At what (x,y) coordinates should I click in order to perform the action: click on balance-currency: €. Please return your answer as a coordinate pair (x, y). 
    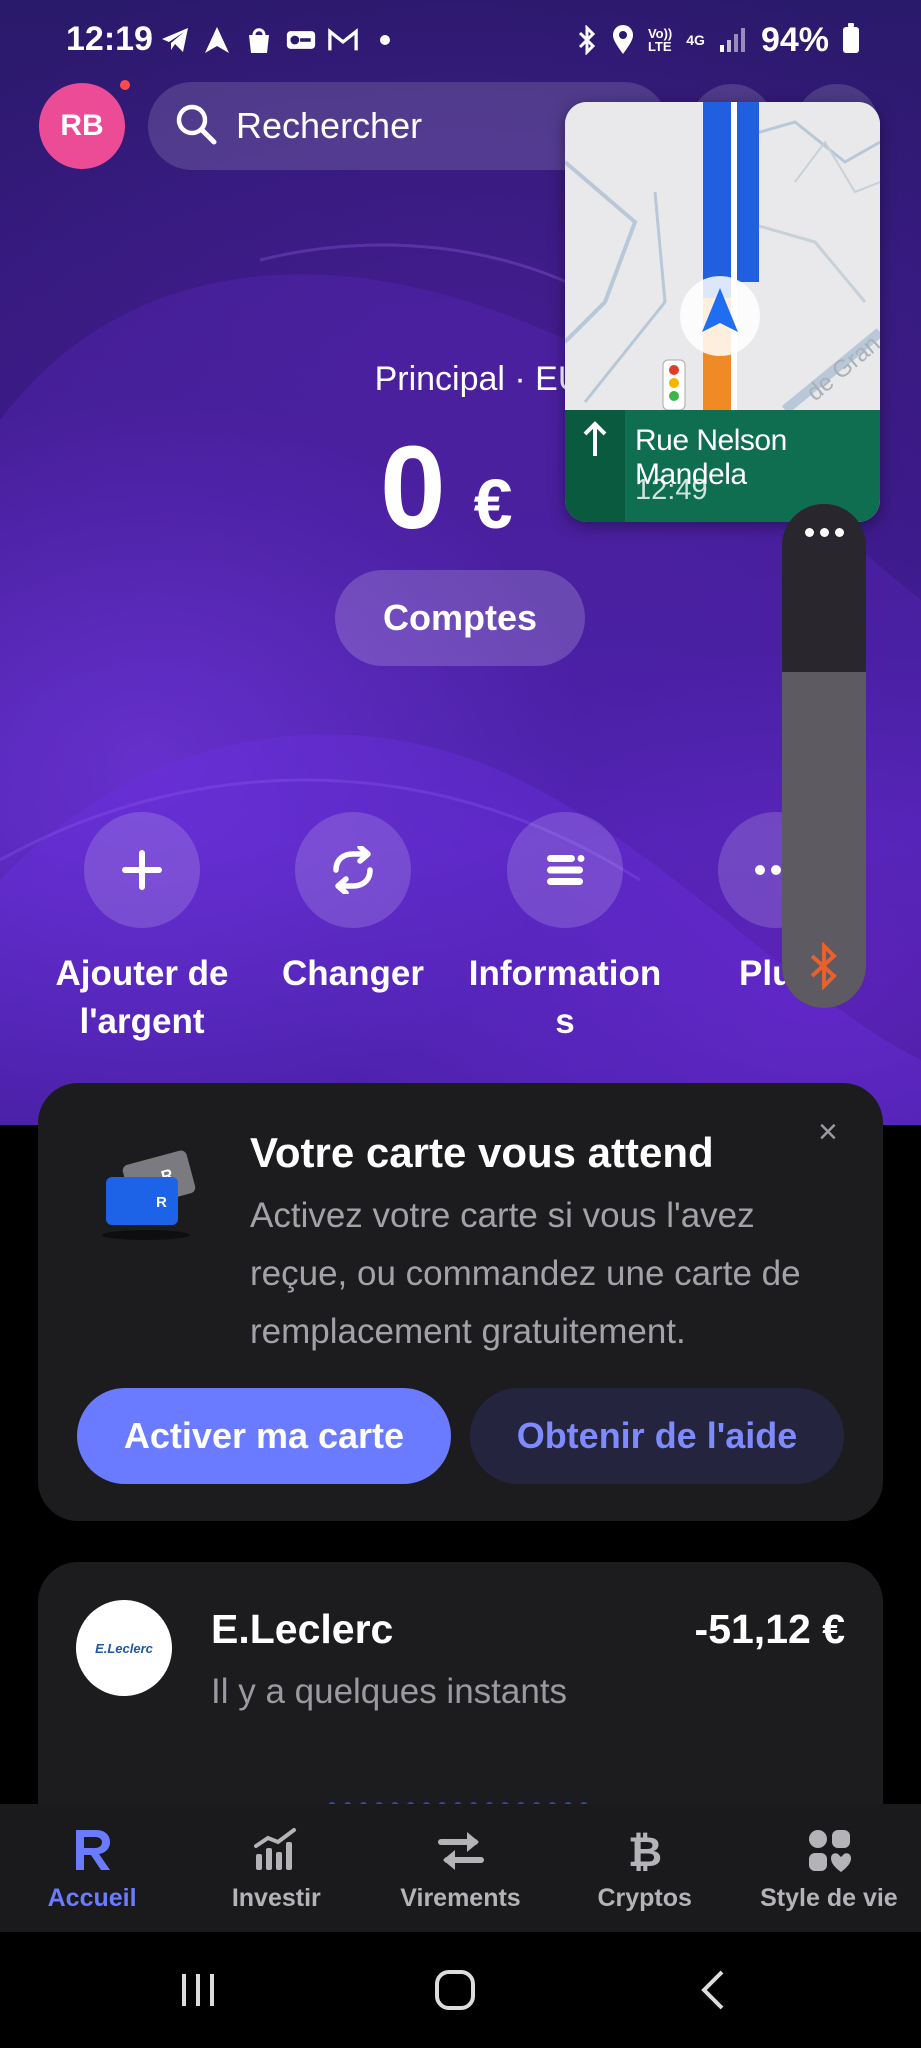
    Looking at the image, I should click on (493, 504).